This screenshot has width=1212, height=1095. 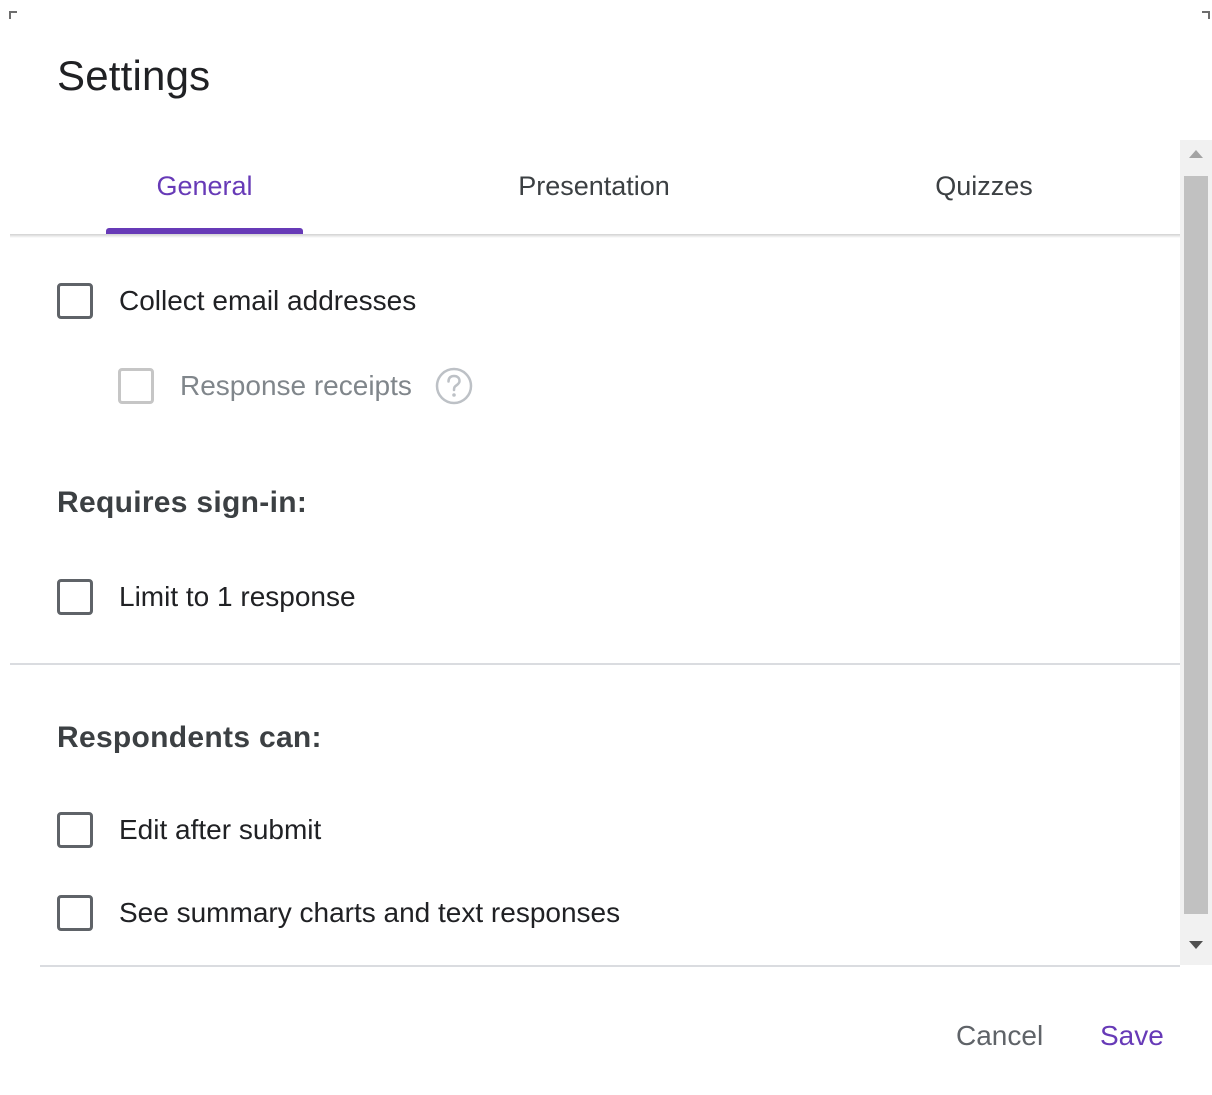 What do you see at coordinates (75, 597) in the screenshot?
I see `limit-one-response-checkbox` at bounding box center [75, 597].